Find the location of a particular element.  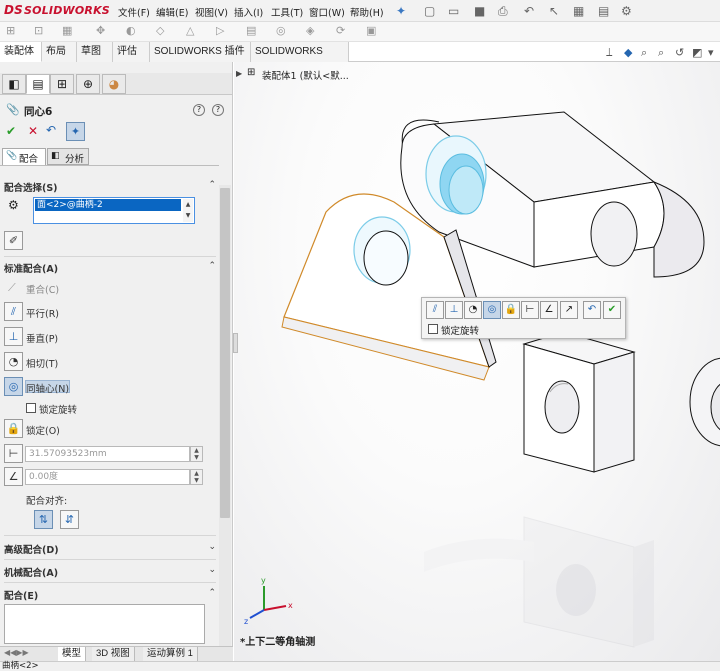

take-snapshot-icon: ▣ is located at coordinates (371, 30).